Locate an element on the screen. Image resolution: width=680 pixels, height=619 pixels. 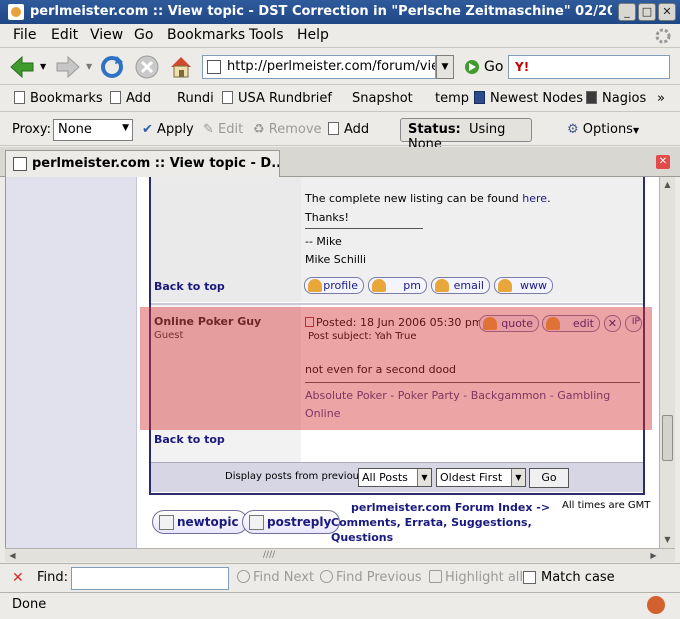
scroll-right-arrow-icon: ▶ is located at coordinates (653, 555).